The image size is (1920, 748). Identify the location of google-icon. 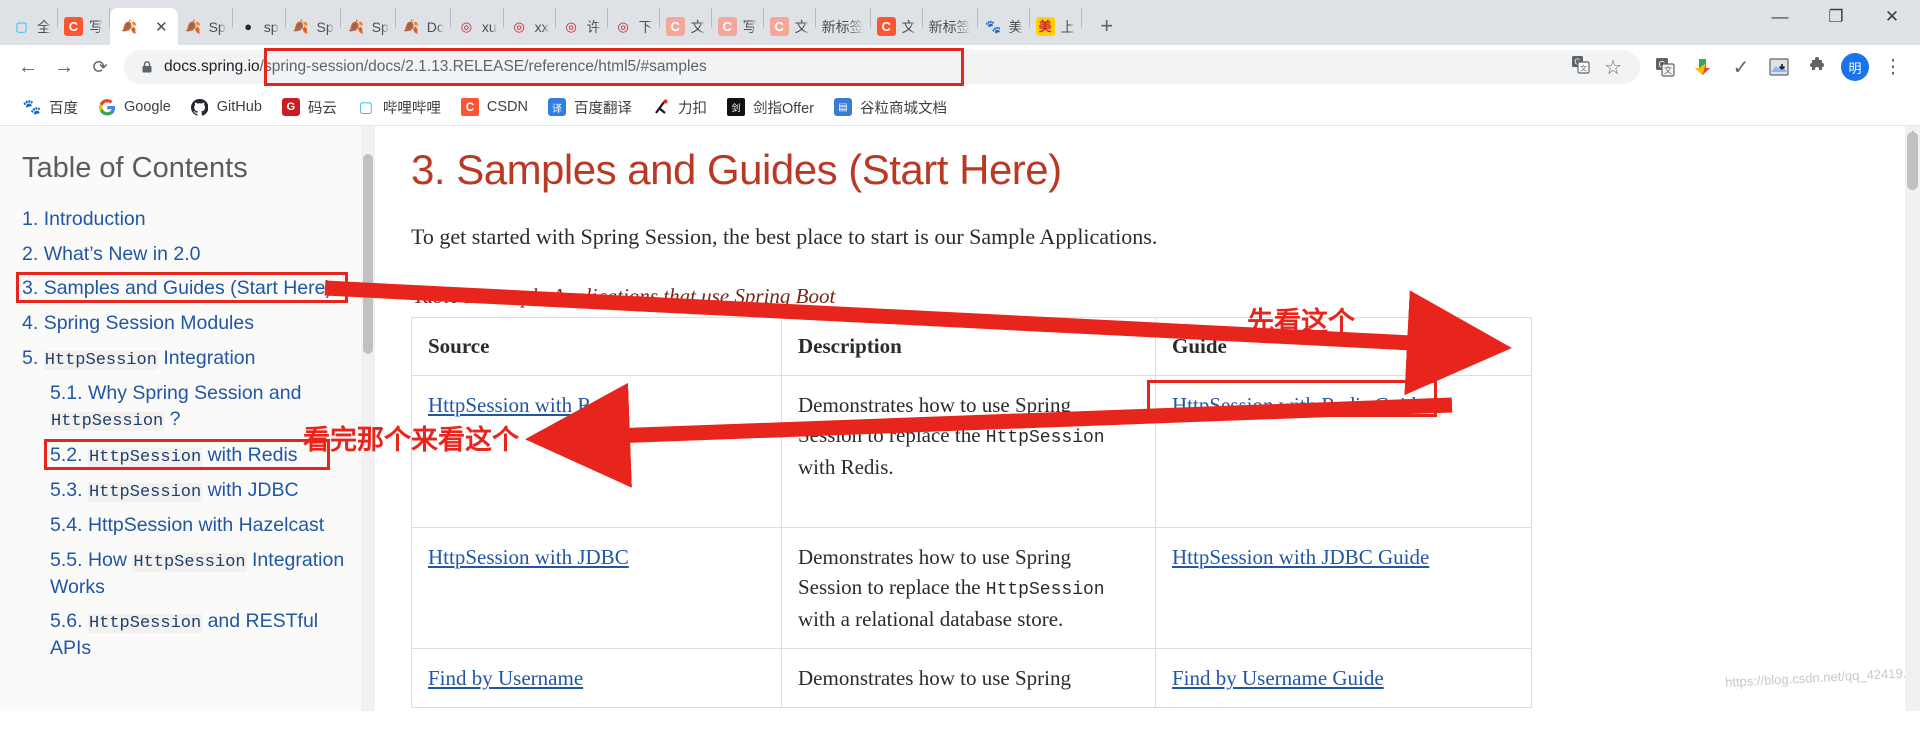
(107, 107).